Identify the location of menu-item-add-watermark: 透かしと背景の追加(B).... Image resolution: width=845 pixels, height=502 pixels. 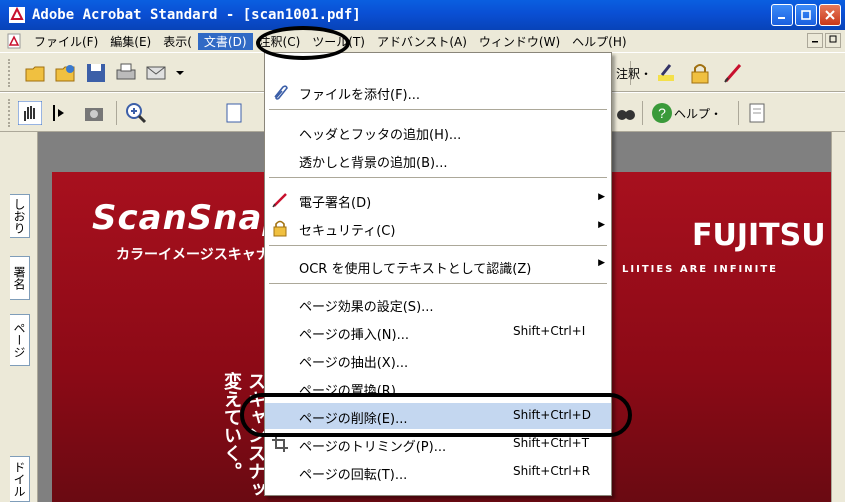
(438, 160).